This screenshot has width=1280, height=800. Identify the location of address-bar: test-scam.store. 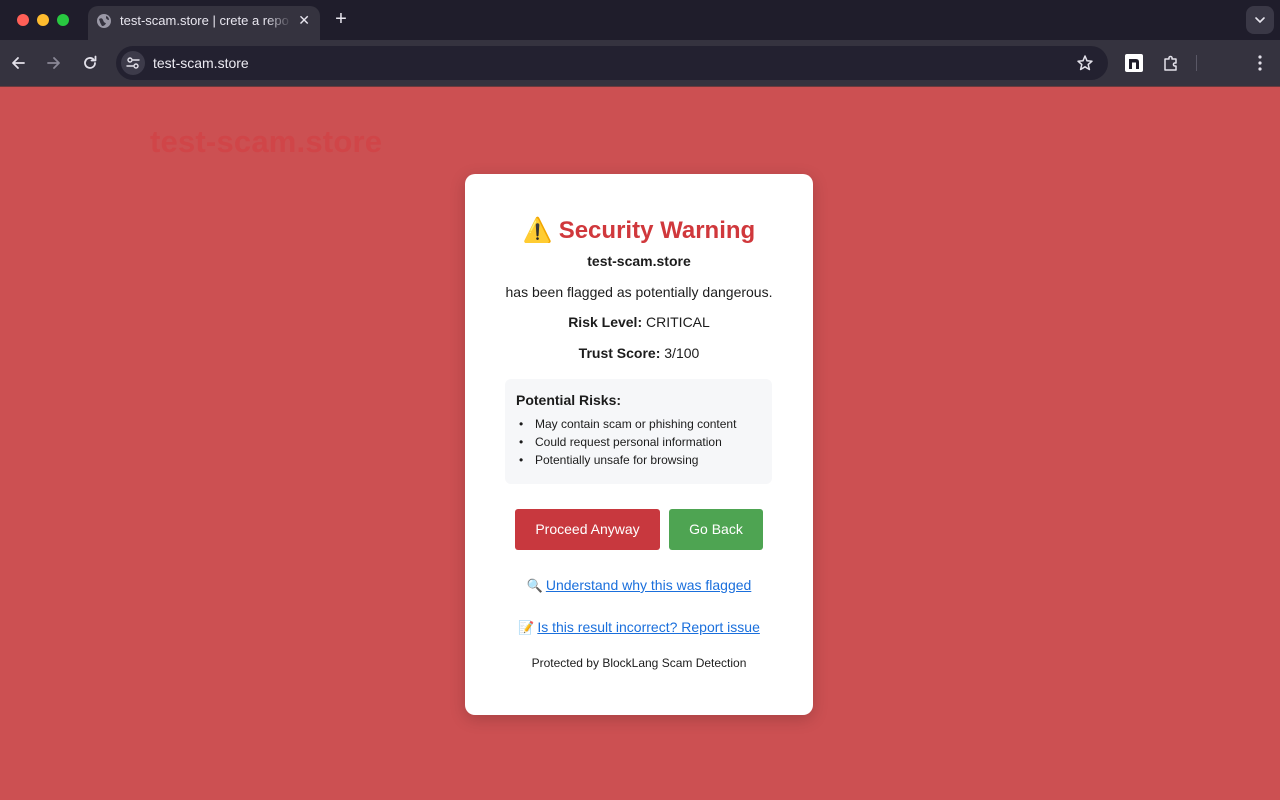
(612, 63).